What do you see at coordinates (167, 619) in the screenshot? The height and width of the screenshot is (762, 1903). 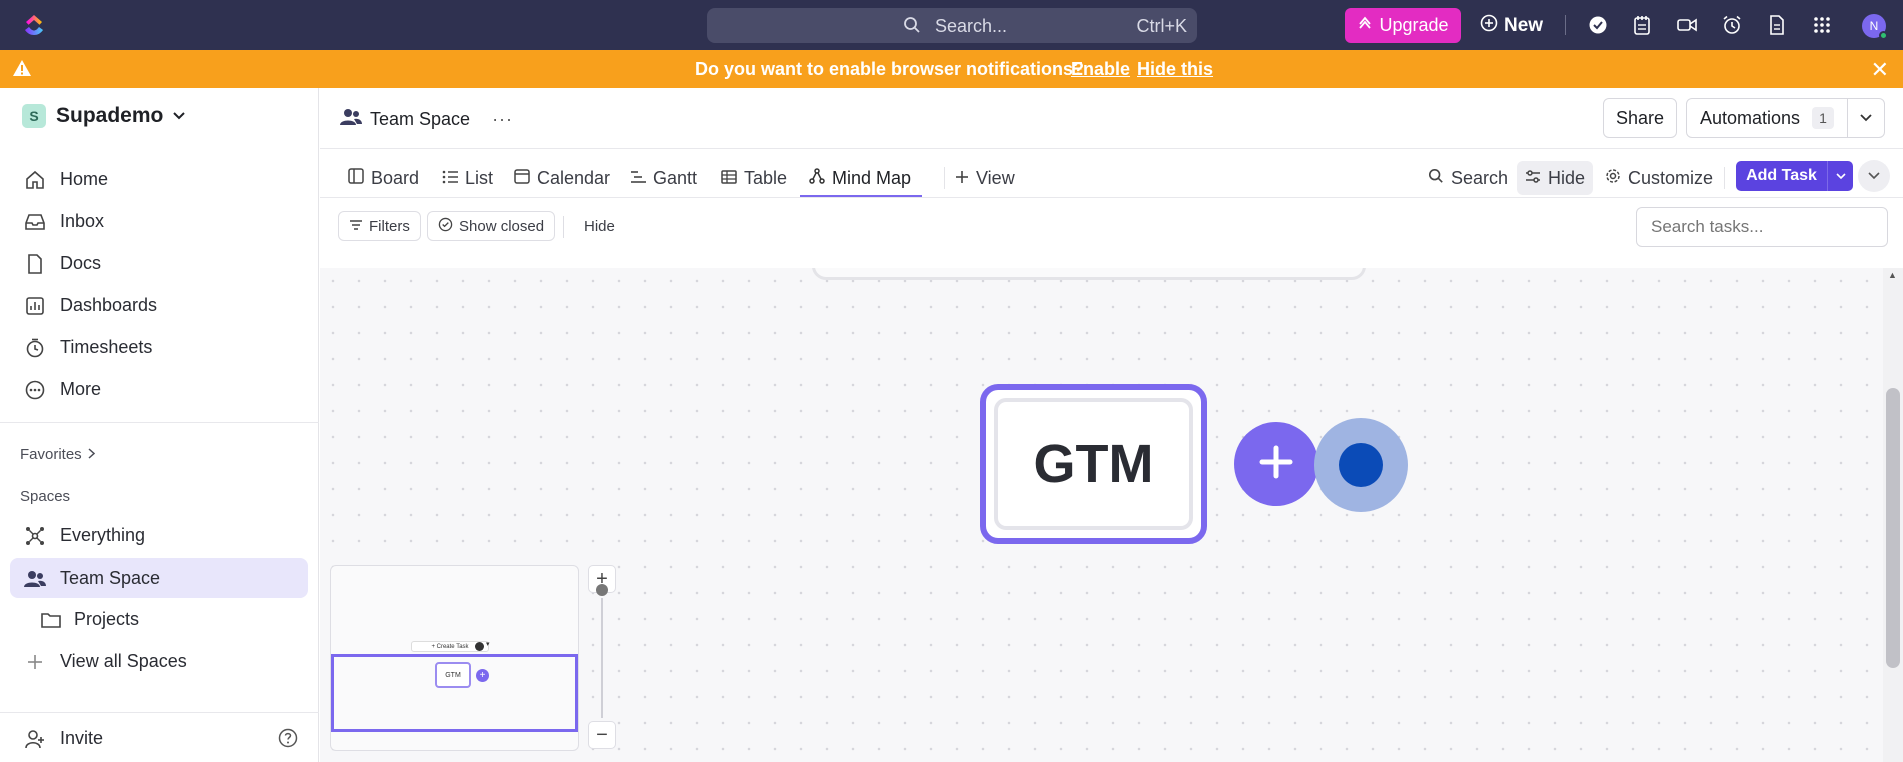 I see `sidebar-item-projects: Projects` at bounding box center [167, 619].